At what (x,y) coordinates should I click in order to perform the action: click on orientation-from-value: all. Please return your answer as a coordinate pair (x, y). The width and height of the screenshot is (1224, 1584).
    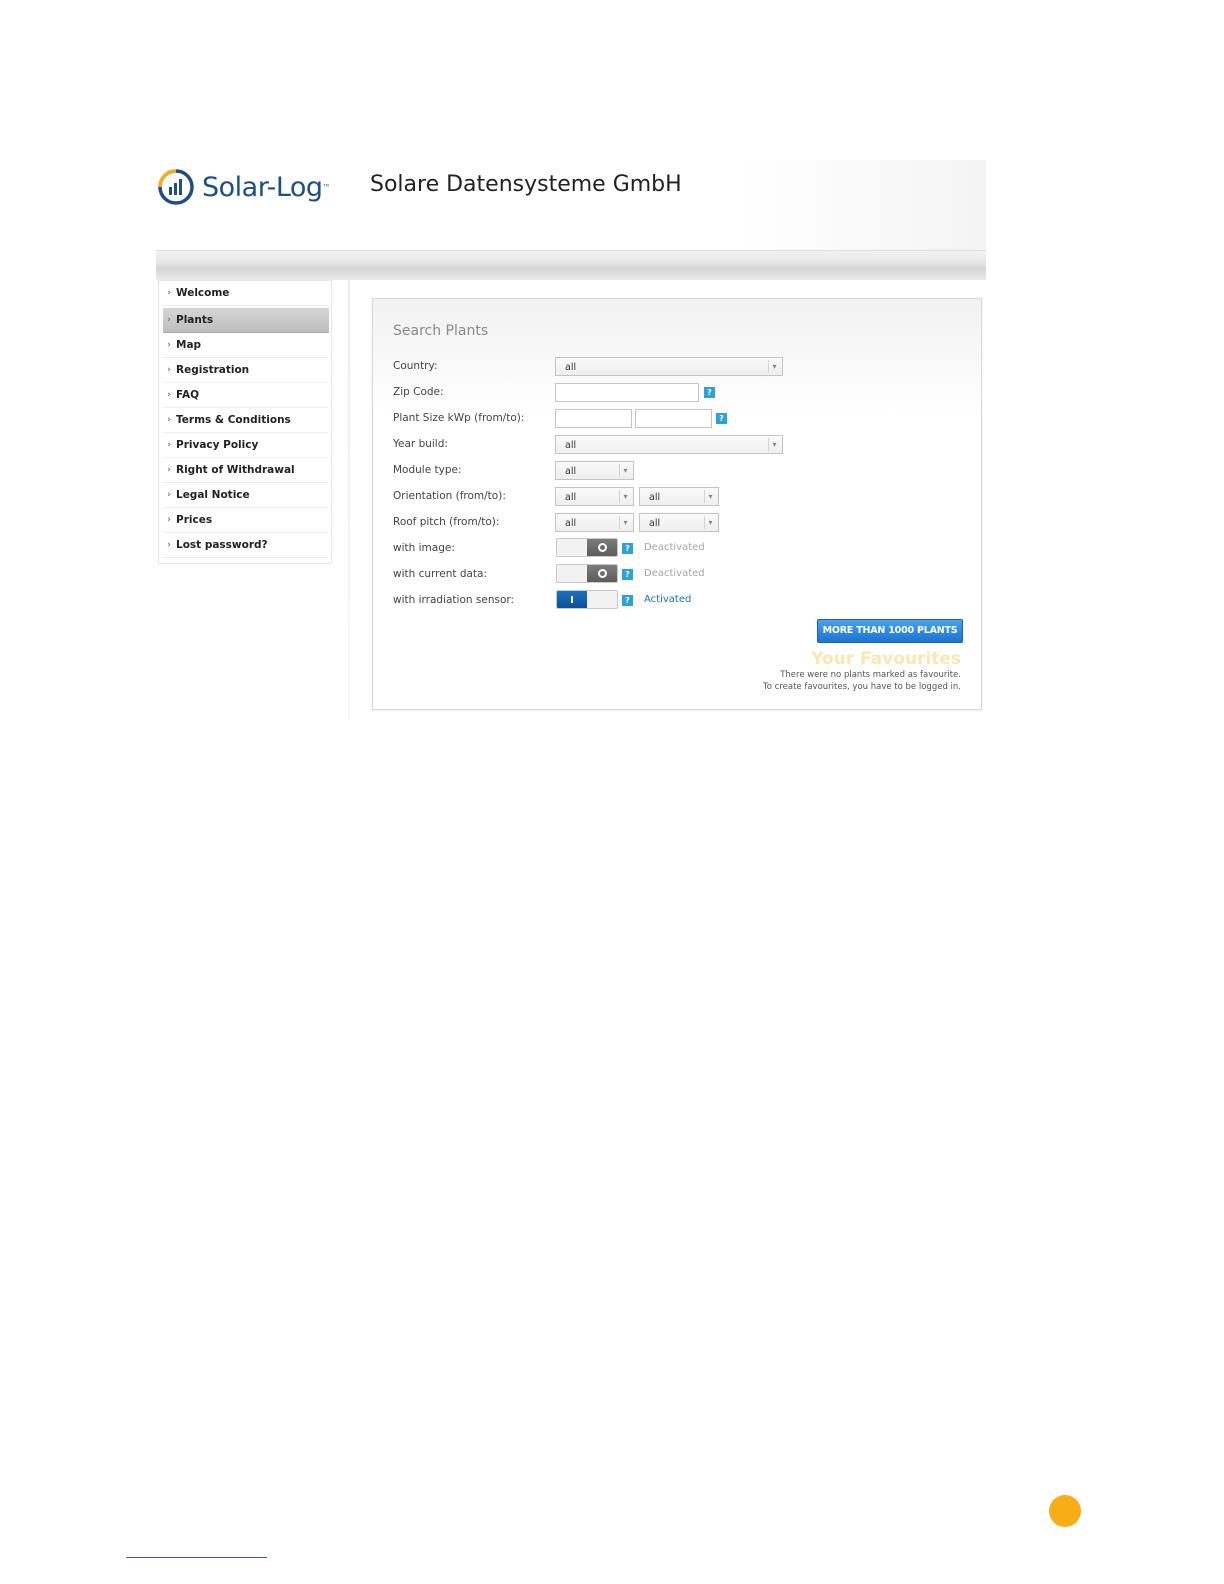
    Looking at the image, I should click on (571, 497).